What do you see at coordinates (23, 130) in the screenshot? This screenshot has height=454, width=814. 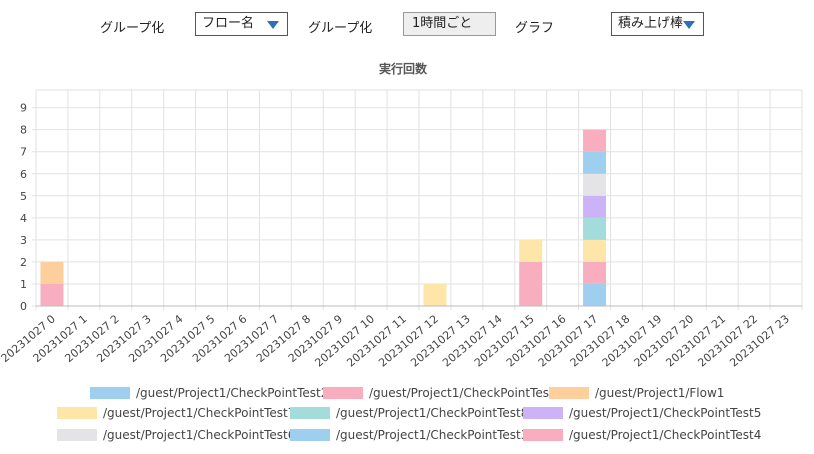 I see `y-tick-label: 8` at bounding box center [23, 130].